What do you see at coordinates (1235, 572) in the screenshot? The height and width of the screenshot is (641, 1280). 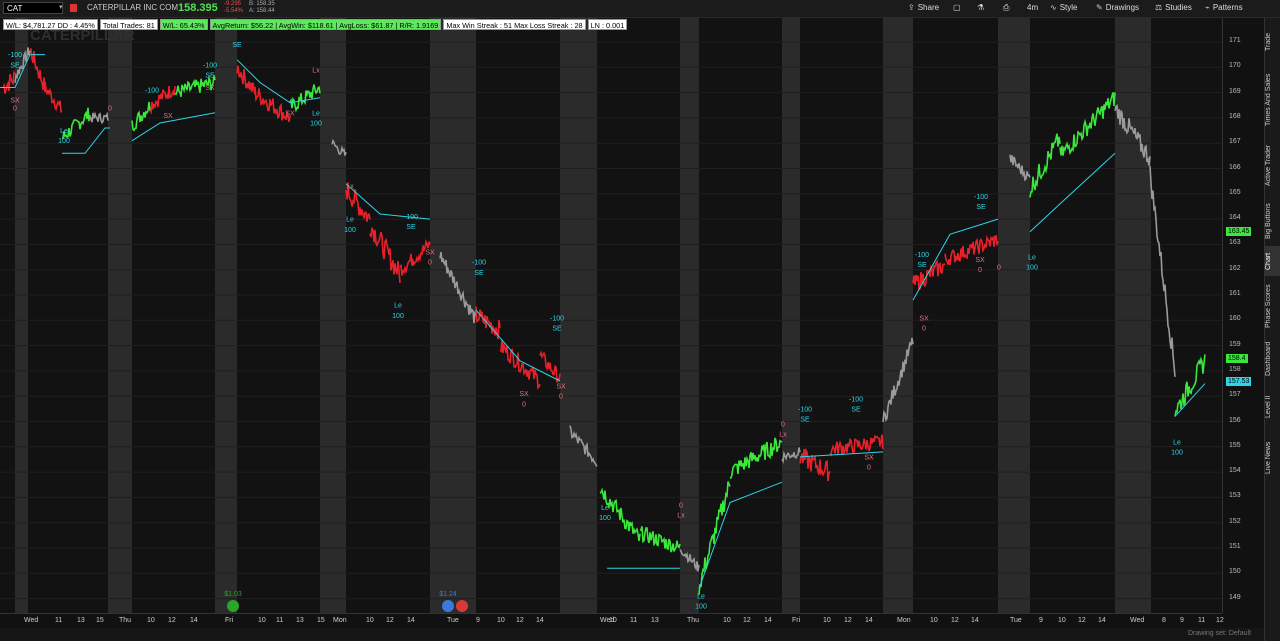 I see `price-tick: 150` at bounding box center [1235, 572].